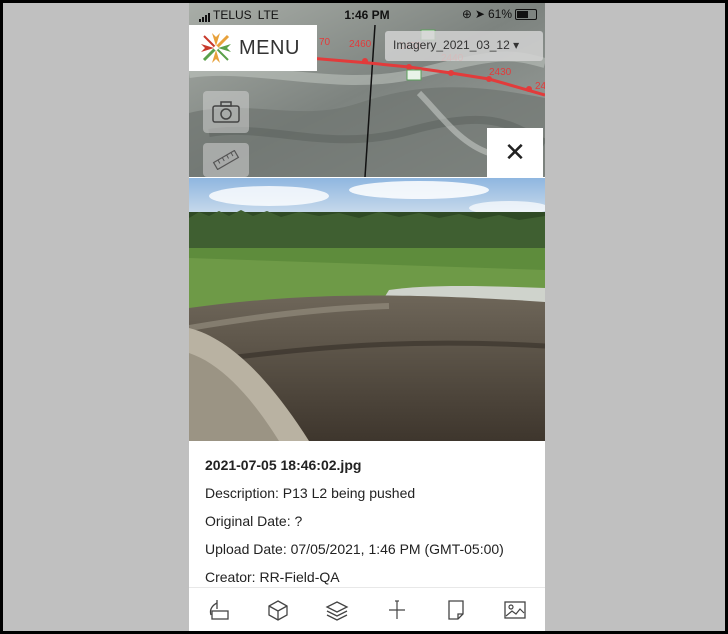  I want to click on document-icon, so click(456, 610).